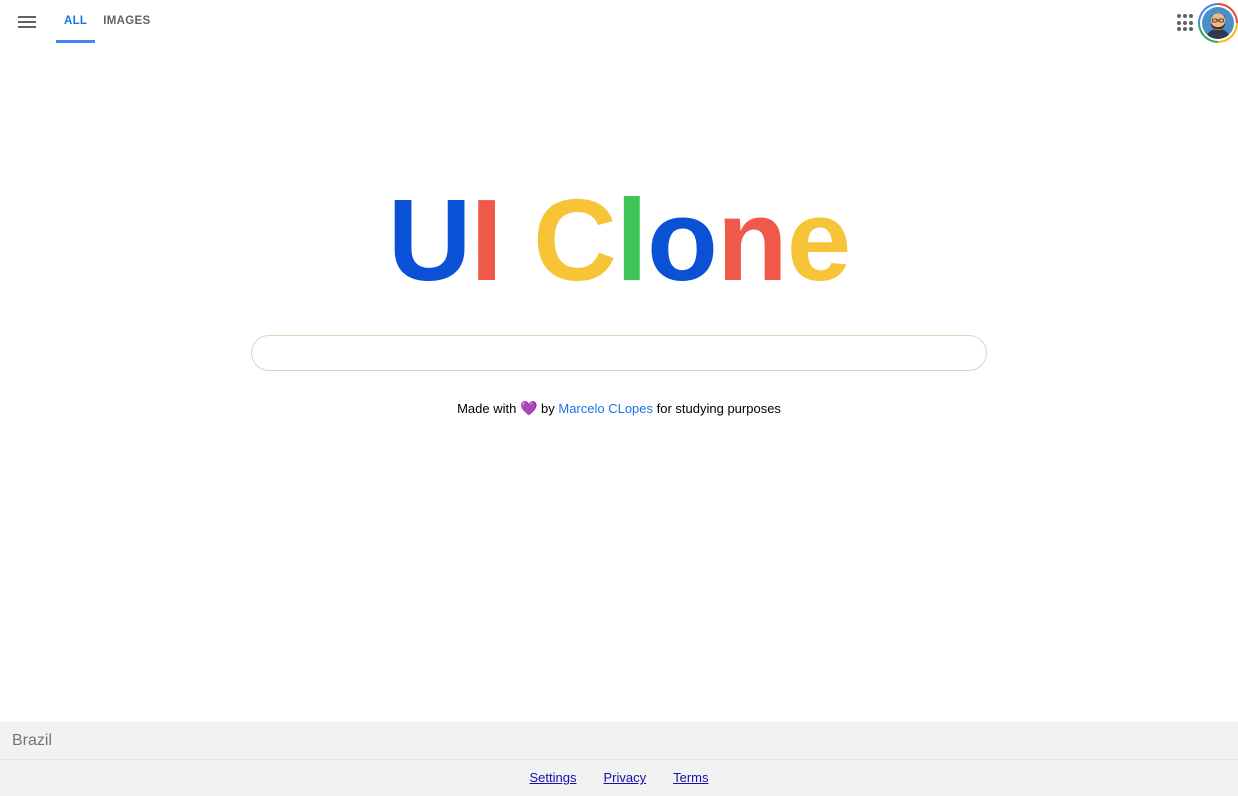 This screenshot has width=1238, height=796. I want to click on hamburger-menu-icon, so click(28, 23).